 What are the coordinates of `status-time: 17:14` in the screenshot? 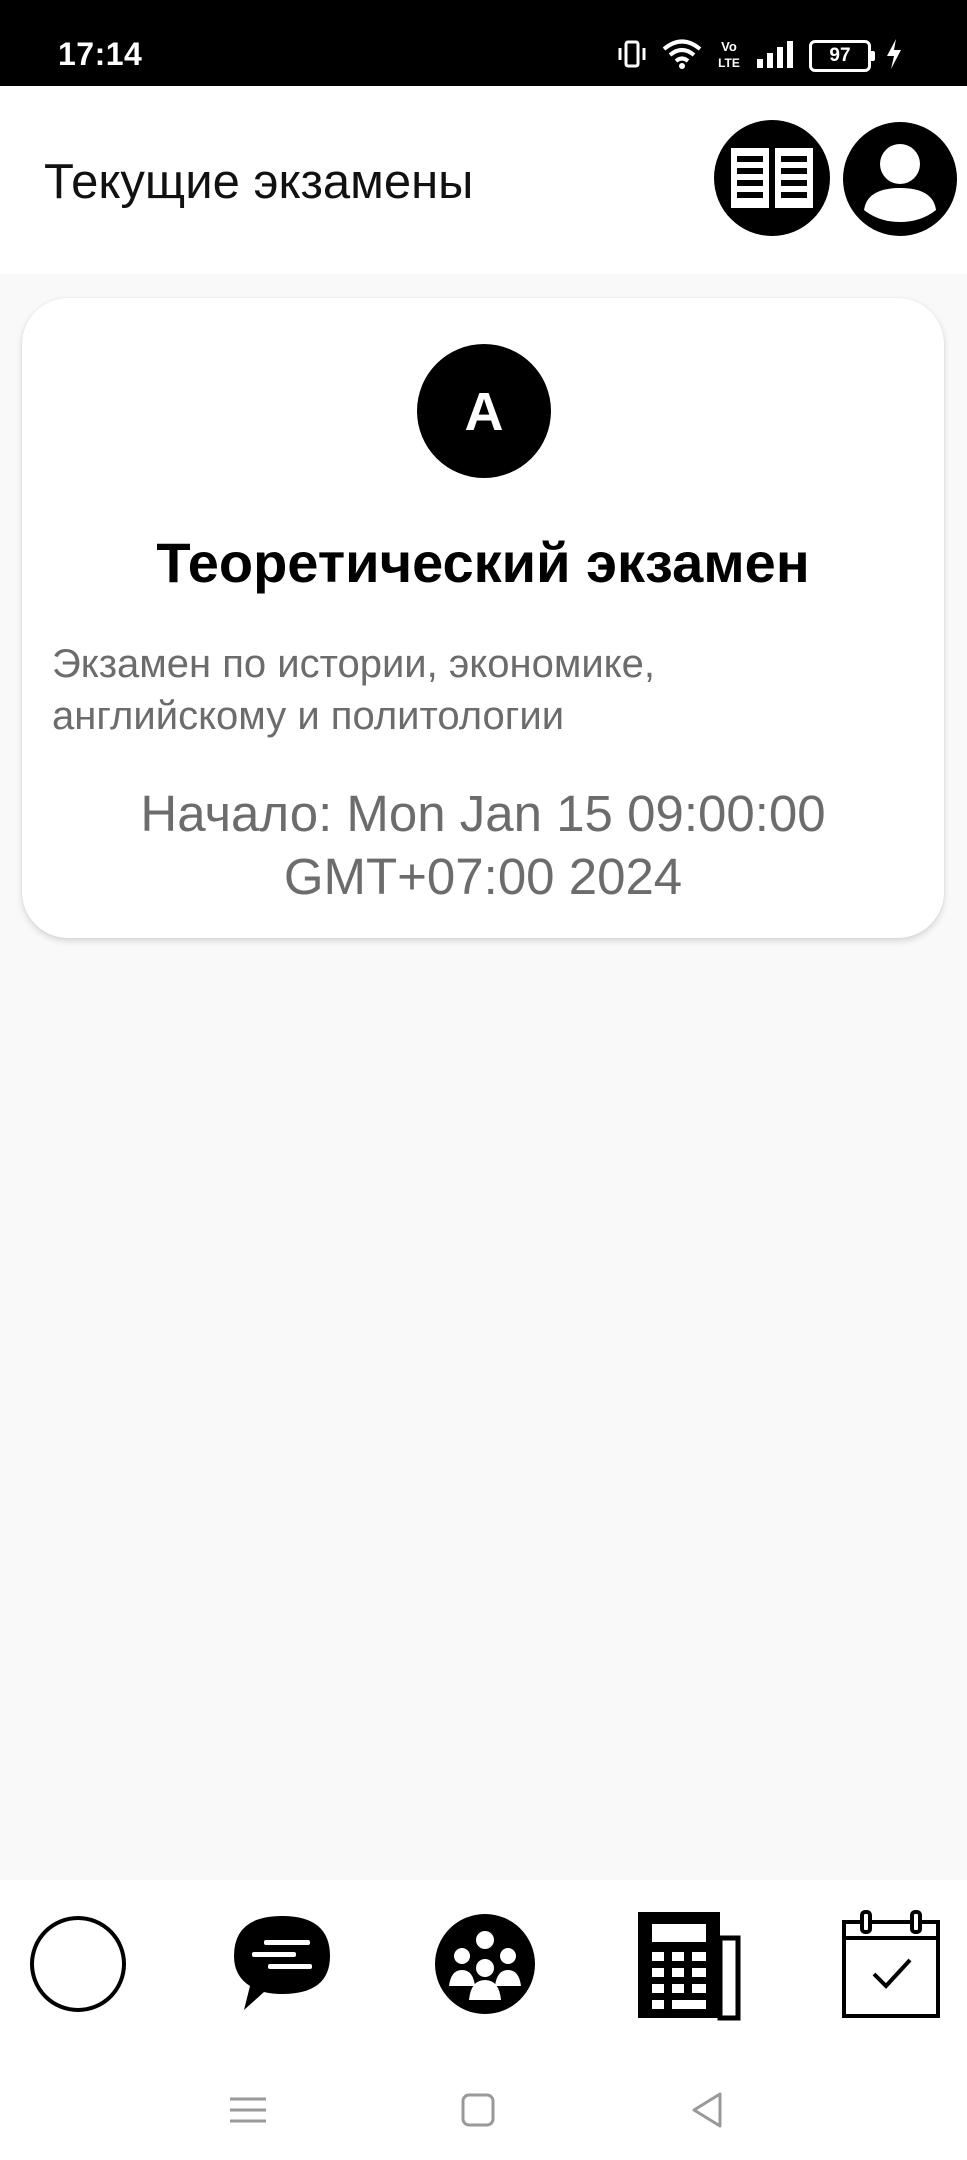 It's located at (100, 54).